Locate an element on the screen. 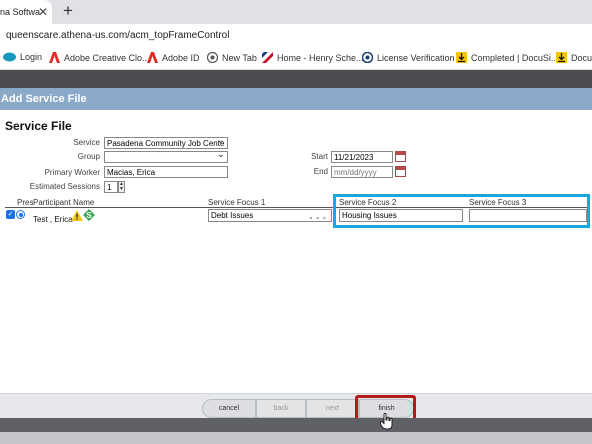  dialog-title-bar: Add Service File is located at coordinates (296, 99).